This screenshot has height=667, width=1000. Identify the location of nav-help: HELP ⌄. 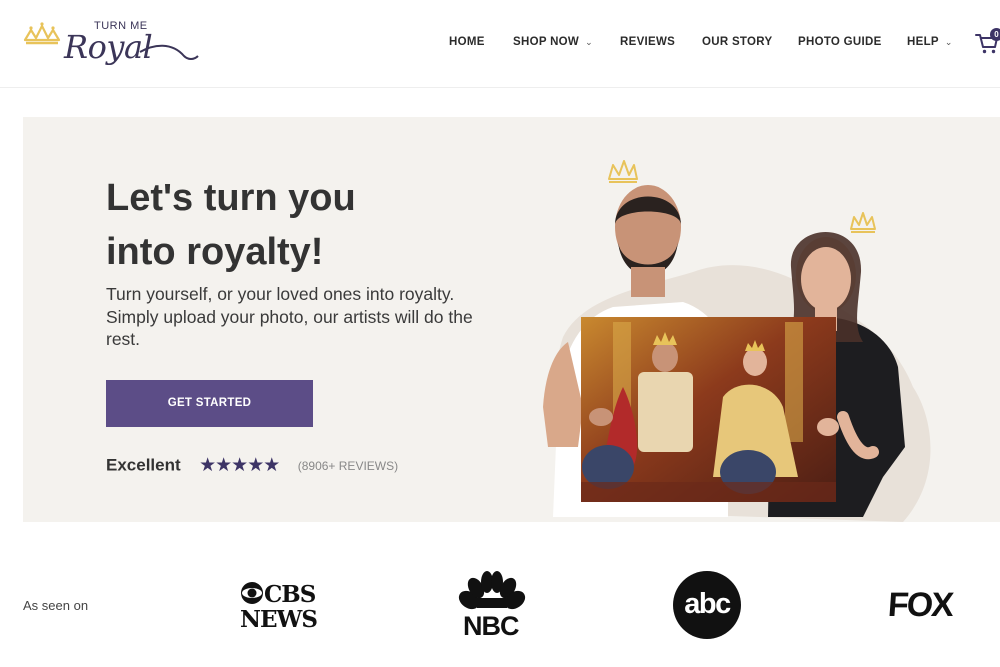
(930, 42).